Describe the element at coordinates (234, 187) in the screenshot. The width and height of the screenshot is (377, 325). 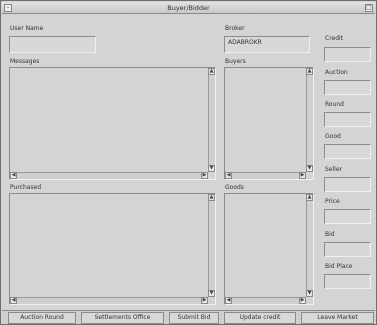
I see `goods-label: Goods` at that location.